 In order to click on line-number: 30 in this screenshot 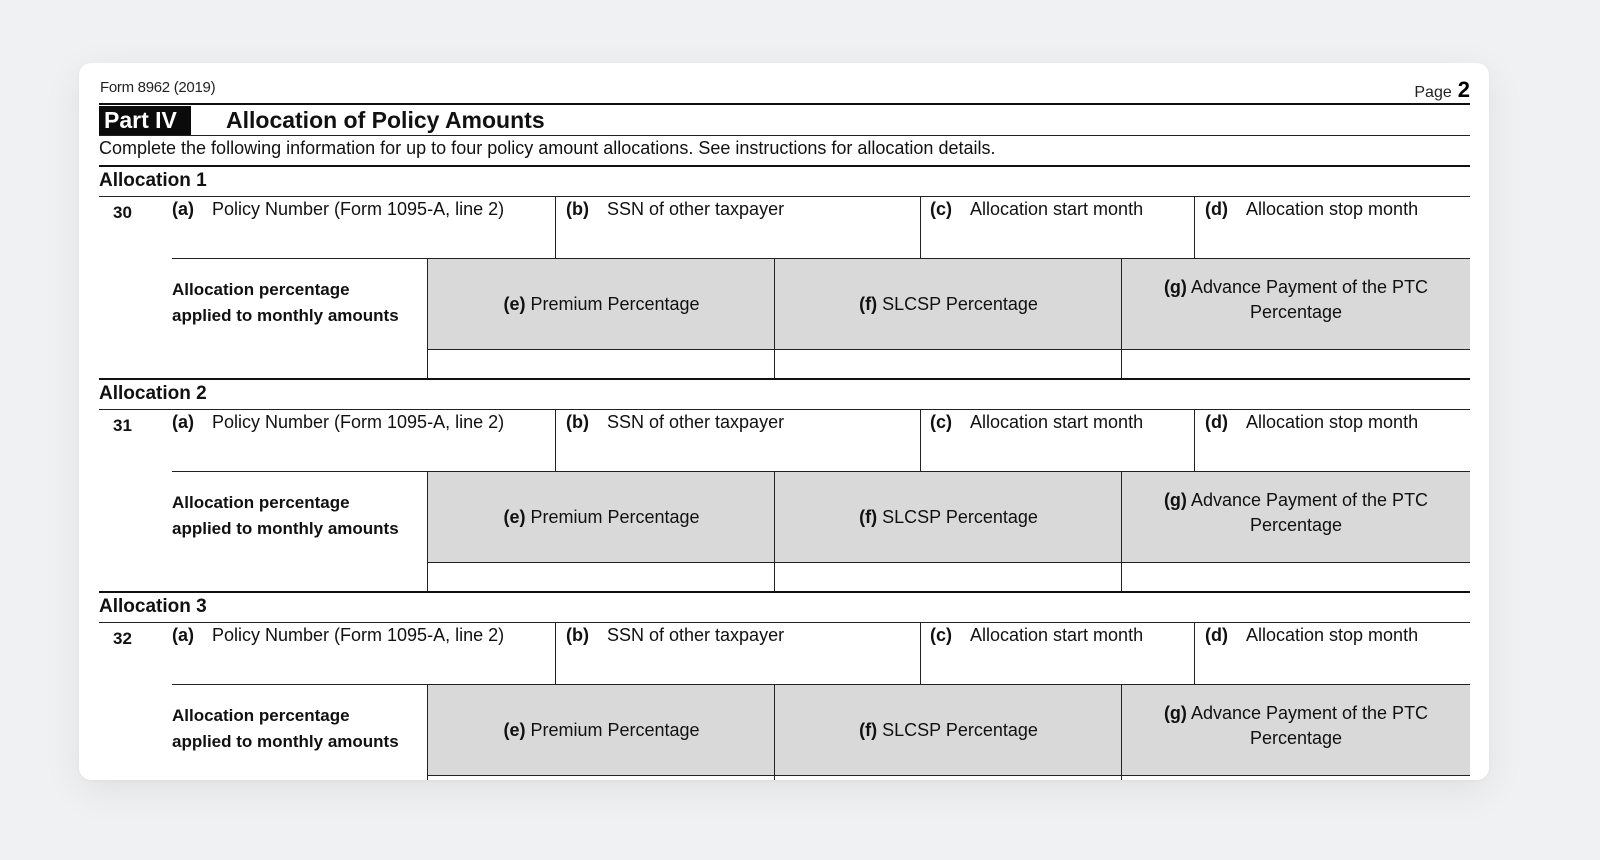, I will do `click(122, 212)`.